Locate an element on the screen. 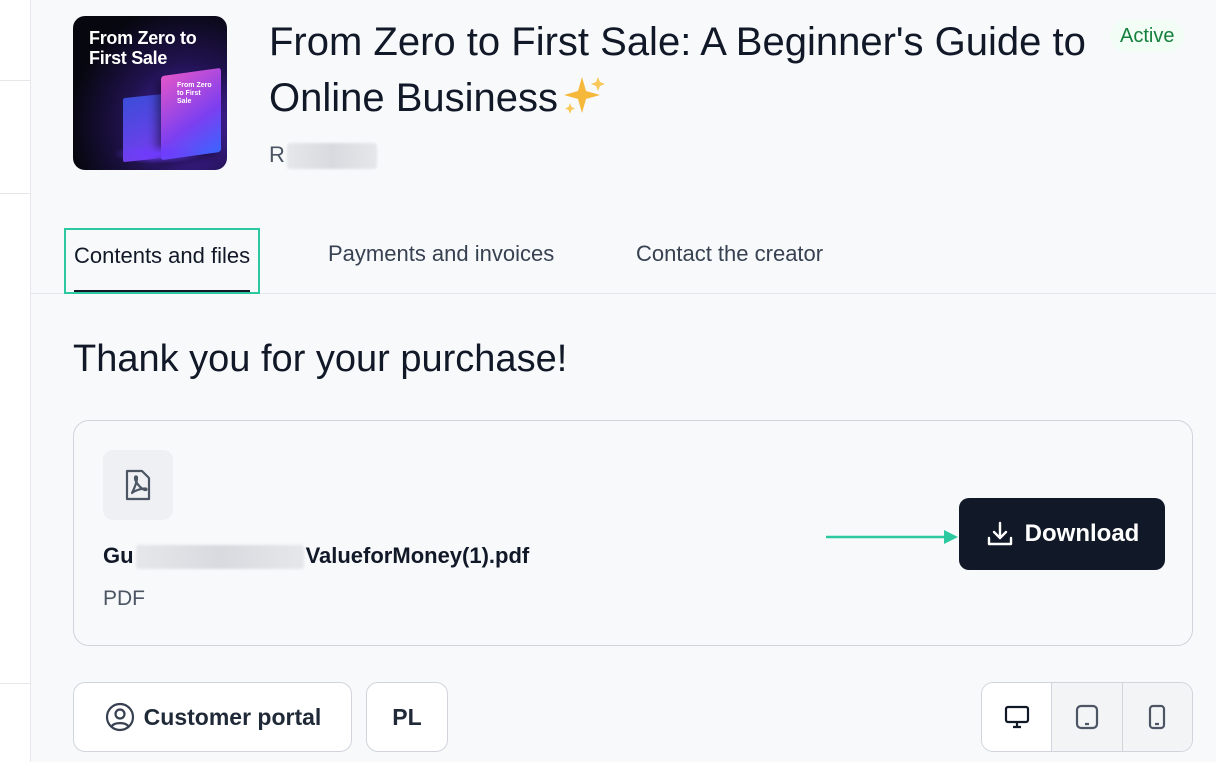 This screenshot has width=1216, height=762. creator-name-visible: R is located at coordinates (277, 154).